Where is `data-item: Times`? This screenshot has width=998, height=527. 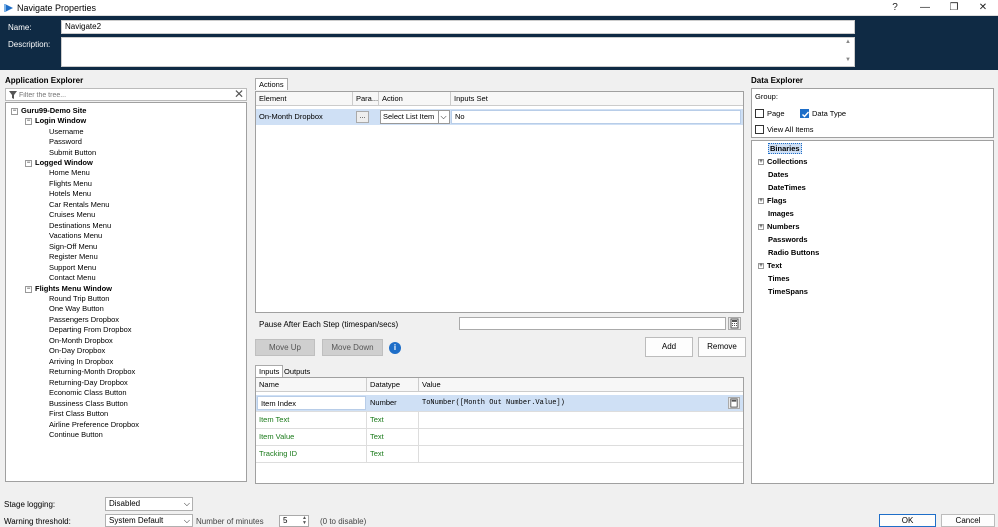
data-item: Times is located at coordinates (779, 278).